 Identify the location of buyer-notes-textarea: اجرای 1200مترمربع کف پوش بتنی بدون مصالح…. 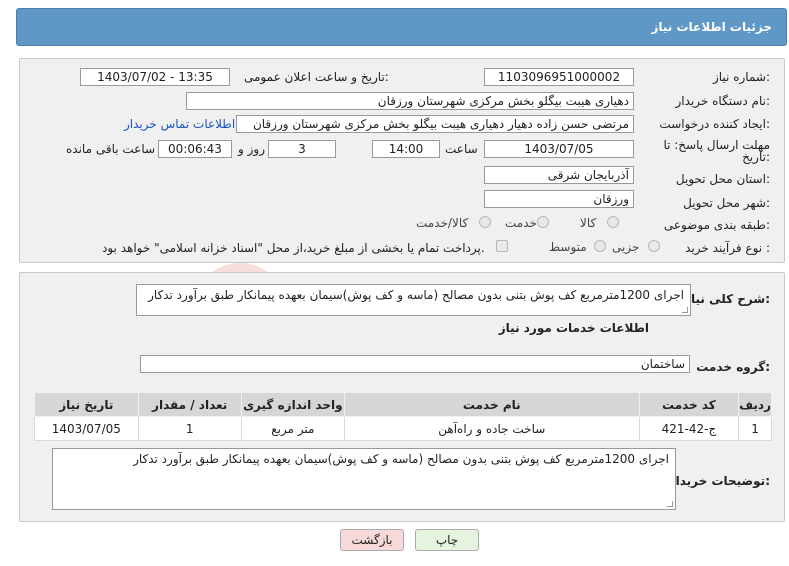
(364, 479).